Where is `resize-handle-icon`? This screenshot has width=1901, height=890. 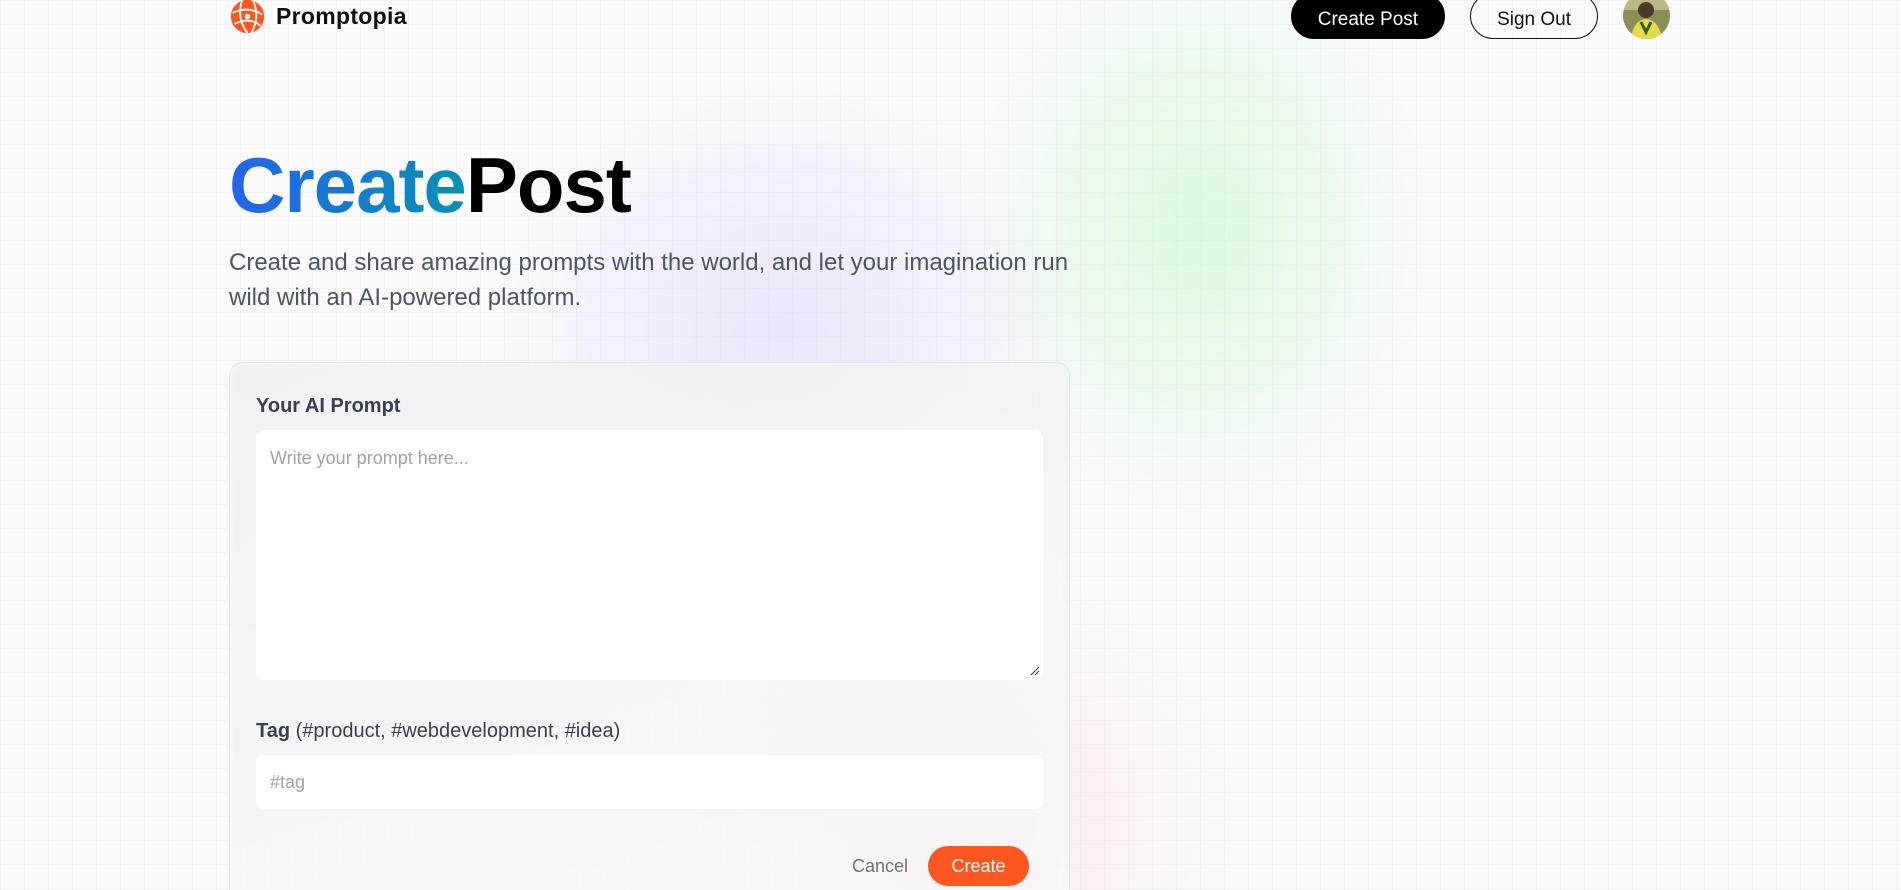
resize-handle-icon is located at coordinates (1035, 671).